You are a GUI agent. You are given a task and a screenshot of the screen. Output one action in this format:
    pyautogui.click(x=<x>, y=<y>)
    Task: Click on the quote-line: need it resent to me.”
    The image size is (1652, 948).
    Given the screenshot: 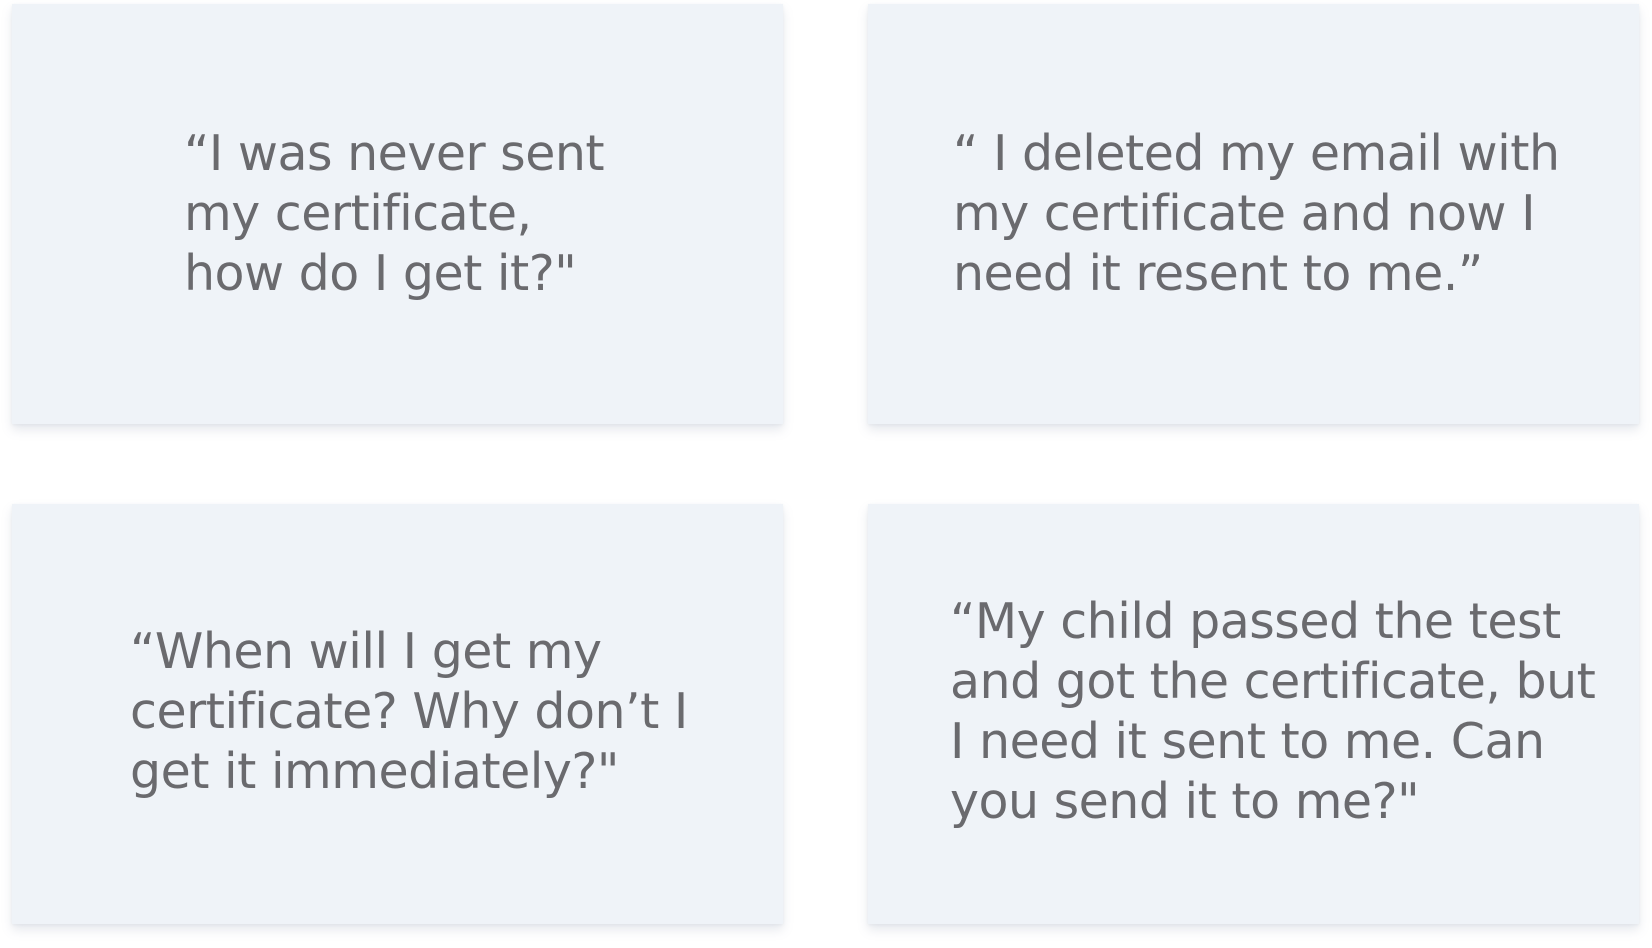 What is the action you would take?
    pyautogui.click(x=1218, y=273)
    